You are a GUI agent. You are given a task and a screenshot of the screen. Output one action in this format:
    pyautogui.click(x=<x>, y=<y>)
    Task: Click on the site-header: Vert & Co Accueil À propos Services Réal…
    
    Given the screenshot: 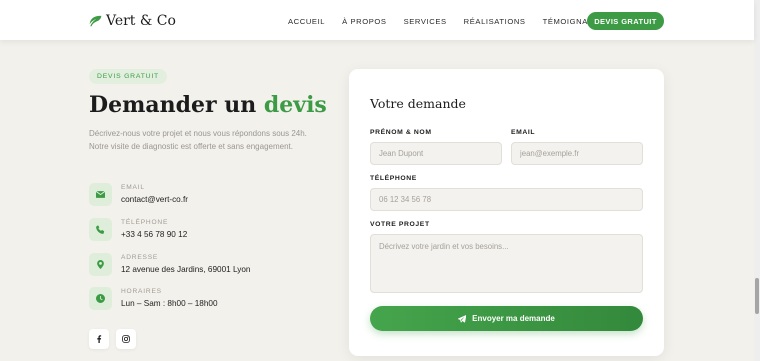 What is the action you would take?
    pyautogui.click(x=377, y=20)
    